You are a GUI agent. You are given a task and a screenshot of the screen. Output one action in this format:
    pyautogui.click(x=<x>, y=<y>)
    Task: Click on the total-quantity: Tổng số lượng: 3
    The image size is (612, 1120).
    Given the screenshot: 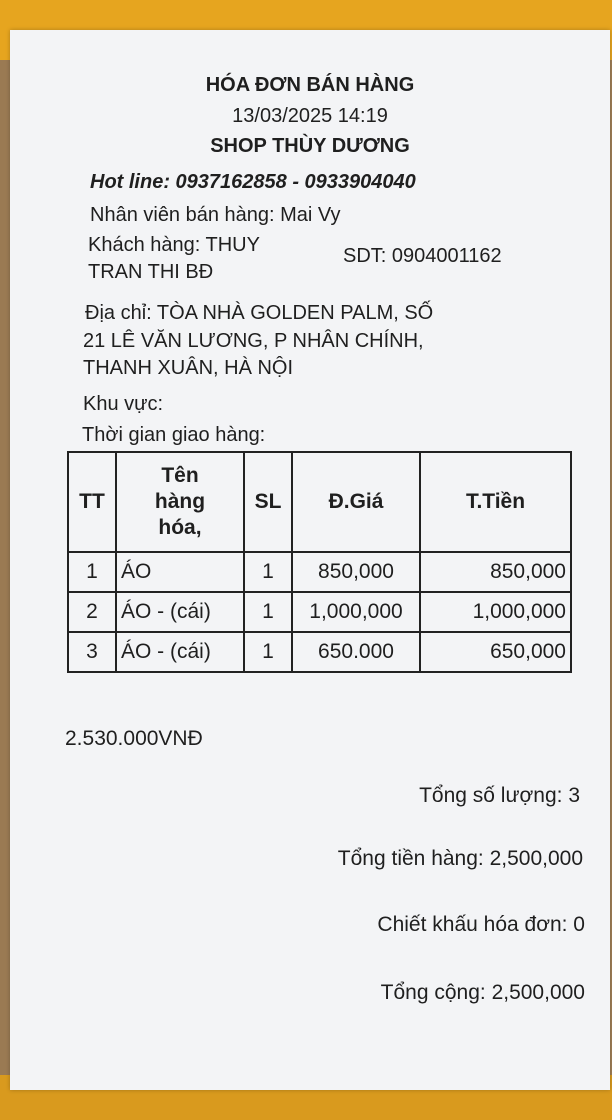 What is the action you would take?
    pyautogui.click(x=499, y=795)
    